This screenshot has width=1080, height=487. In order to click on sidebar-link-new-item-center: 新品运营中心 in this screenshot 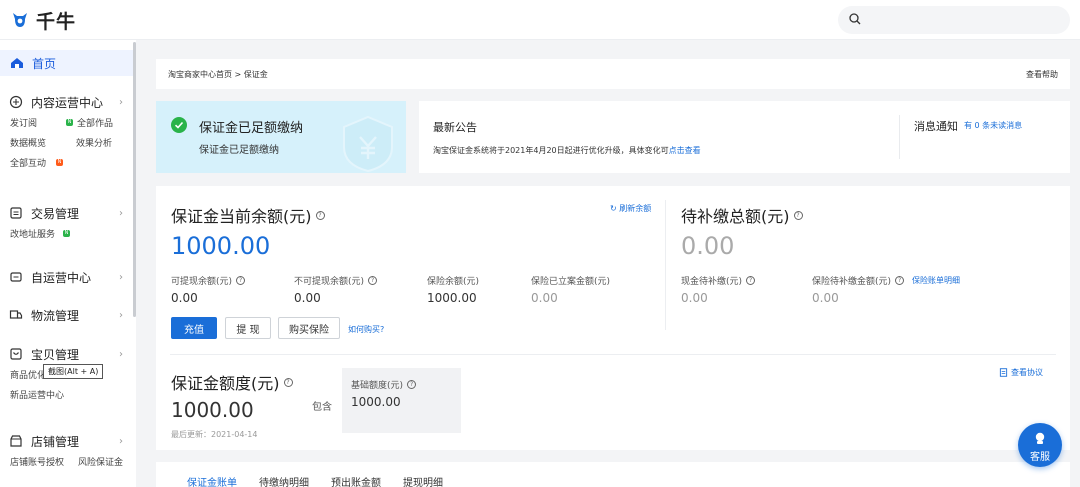, I will do `click(37, 394)`.